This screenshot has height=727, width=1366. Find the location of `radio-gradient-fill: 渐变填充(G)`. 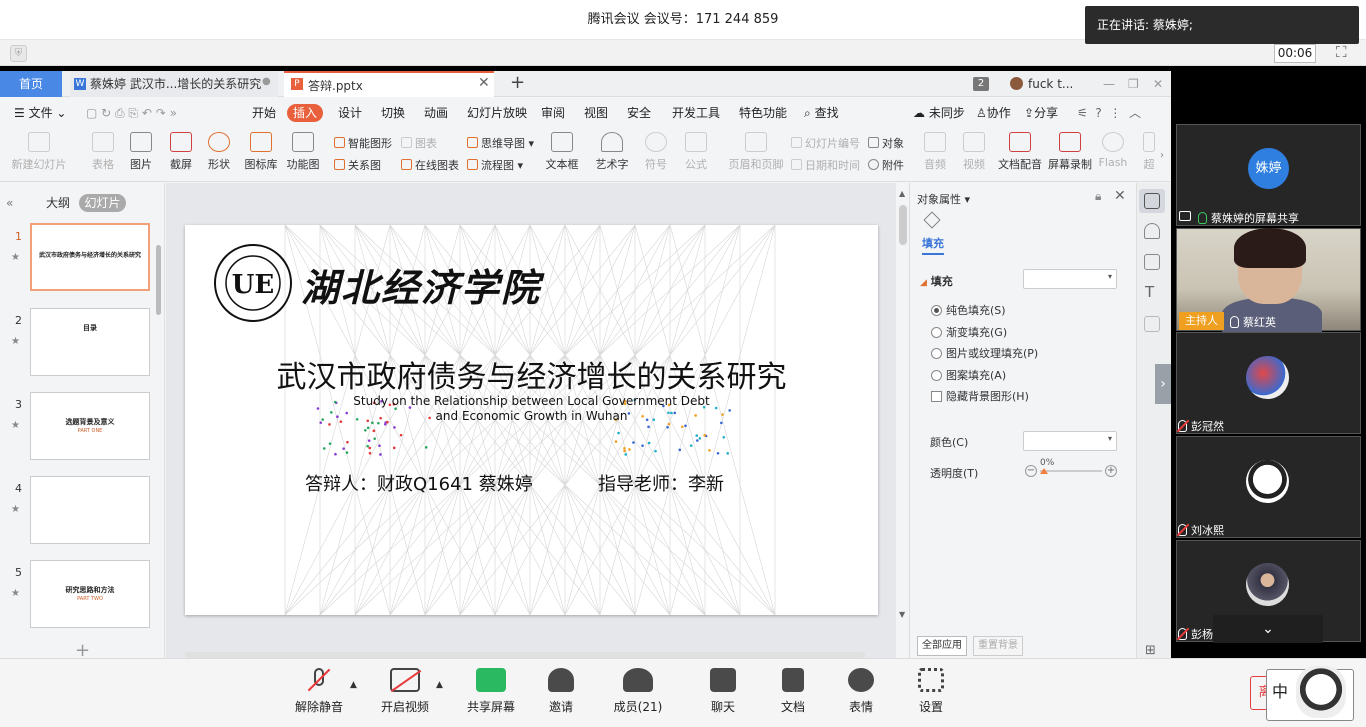

radio-gradient-fill: 渐变填充(G) is located at coordinates (969, 332).